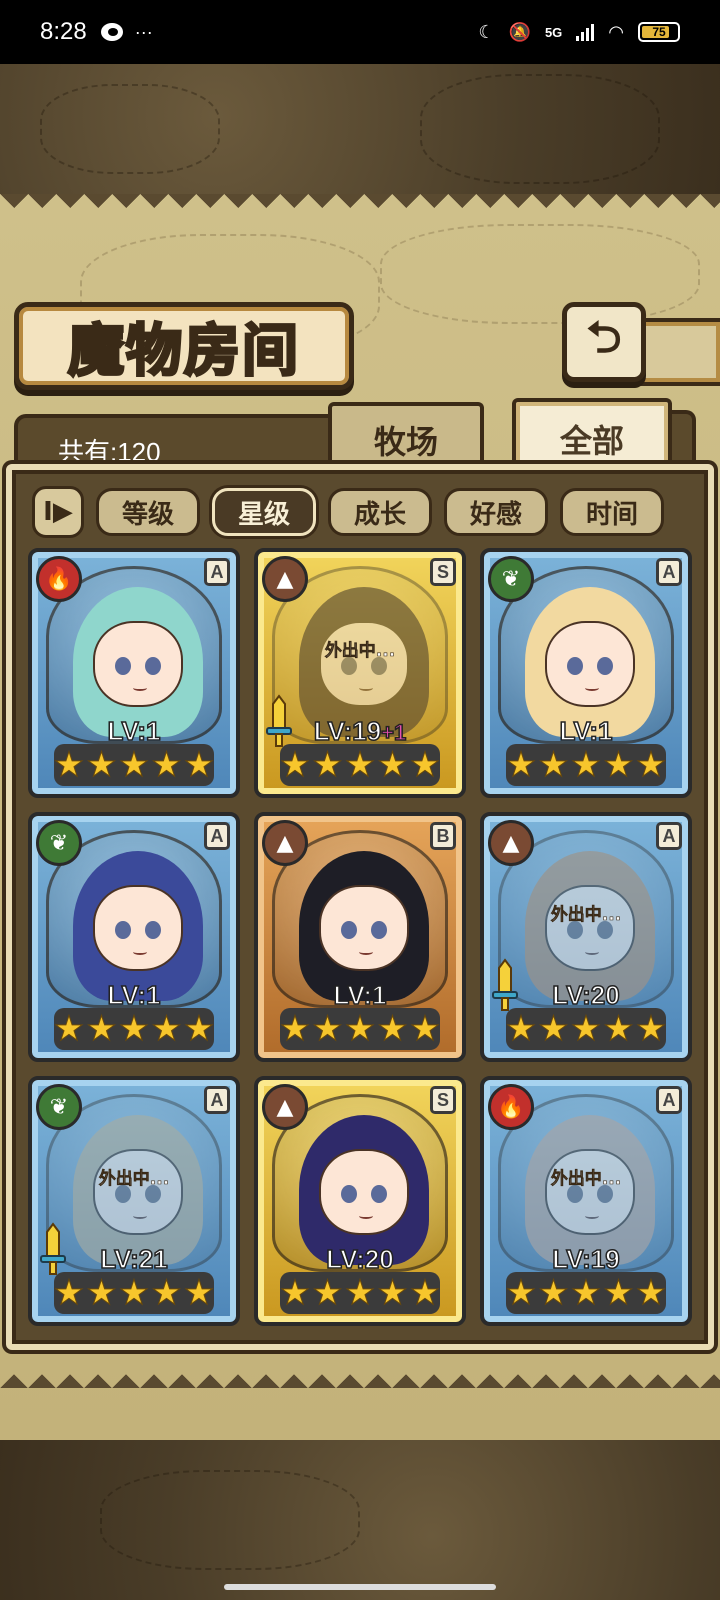 The width and height of the screenshot is (720, 1600). I want to click on moon-icon: ☾, so click(486, 31).